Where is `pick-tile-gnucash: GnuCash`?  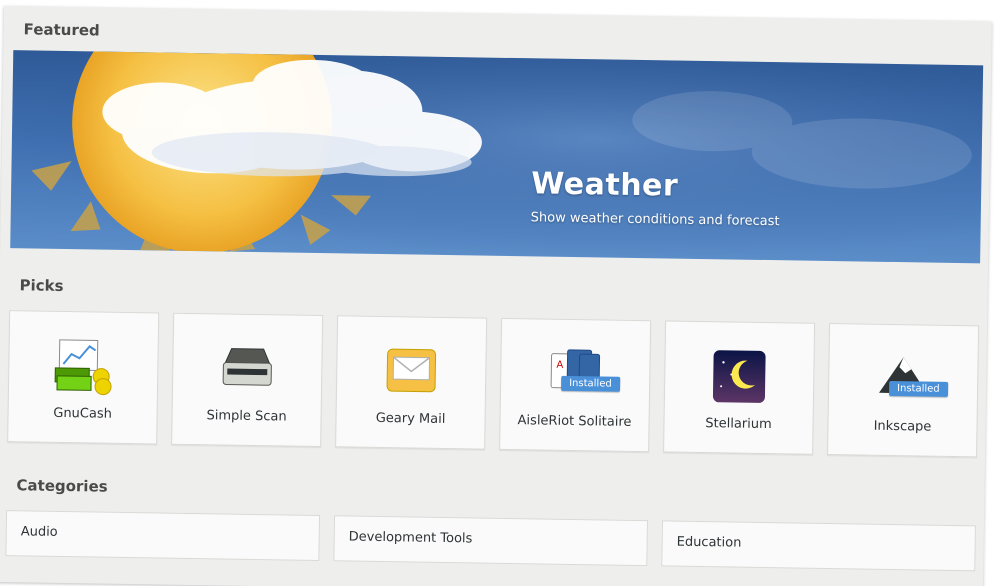
pick-tile-gnucash: GnuCash is located at coordinates (83, 377).